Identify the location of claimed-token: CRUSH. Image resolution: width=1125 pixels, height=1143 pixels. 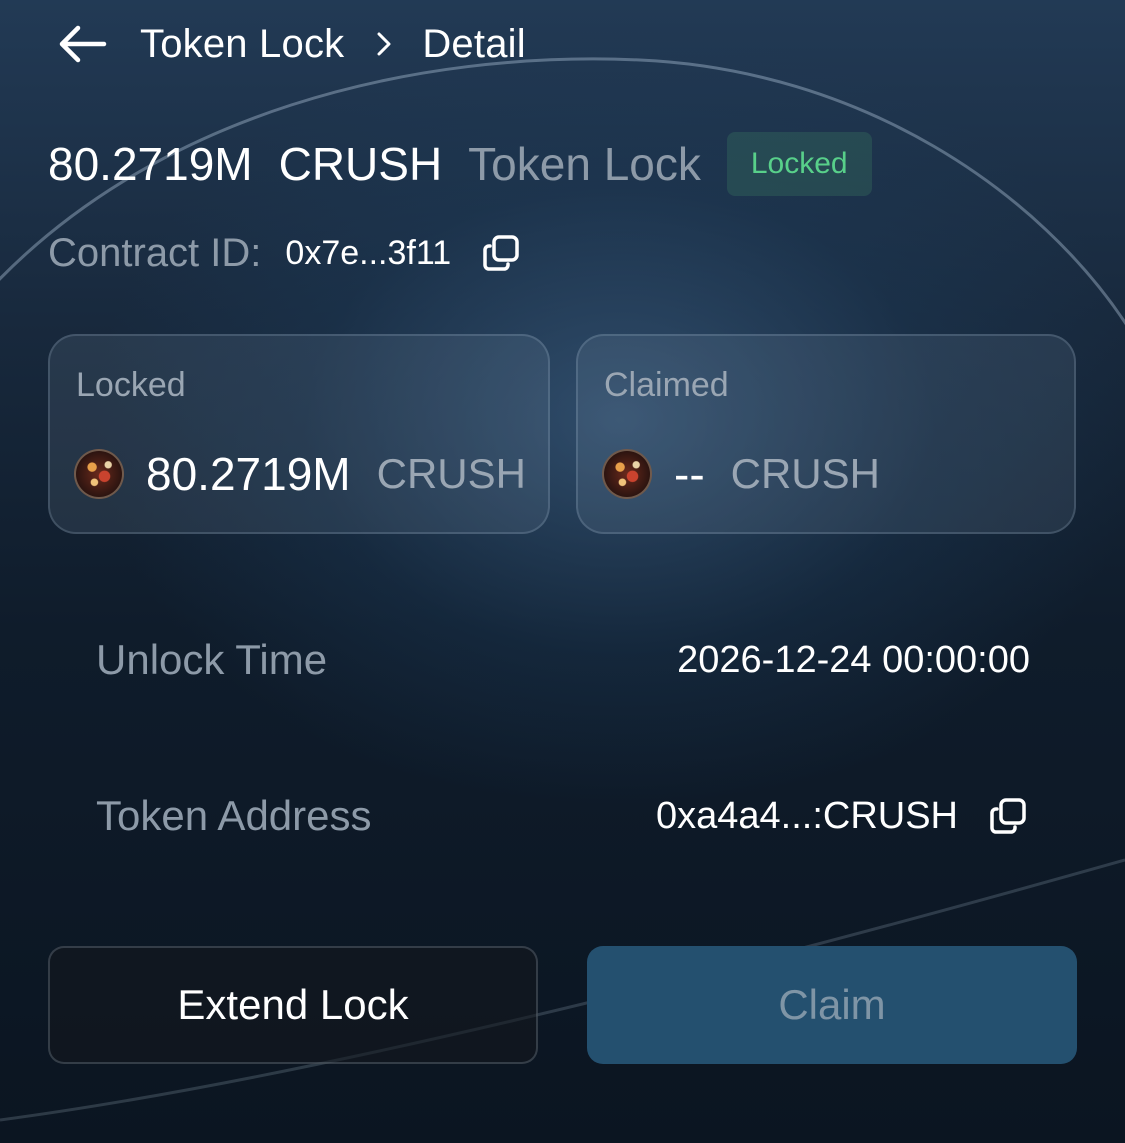
(805, 473).